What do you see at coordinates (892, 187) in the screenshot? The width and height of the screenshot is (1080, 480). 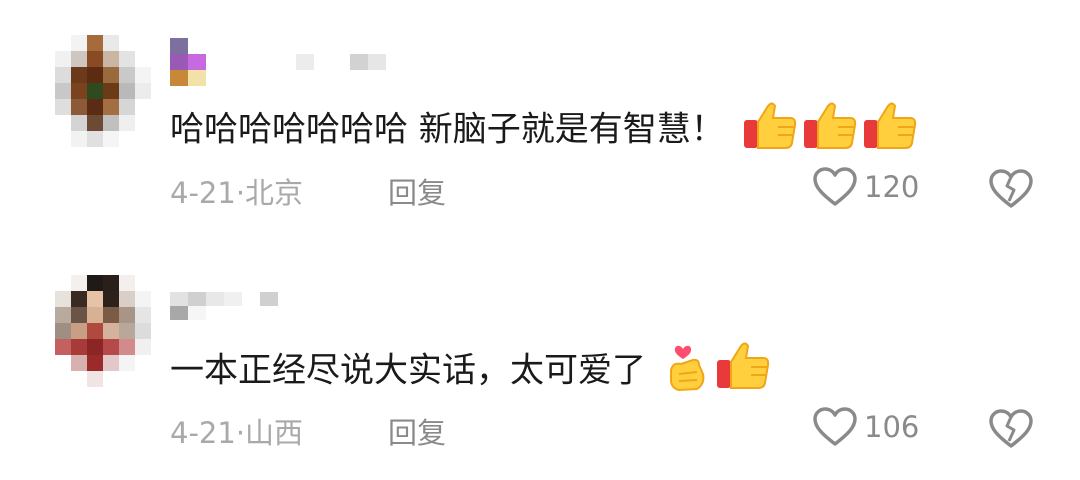 I see `like-count: 120` at bounding box center [892, 187].